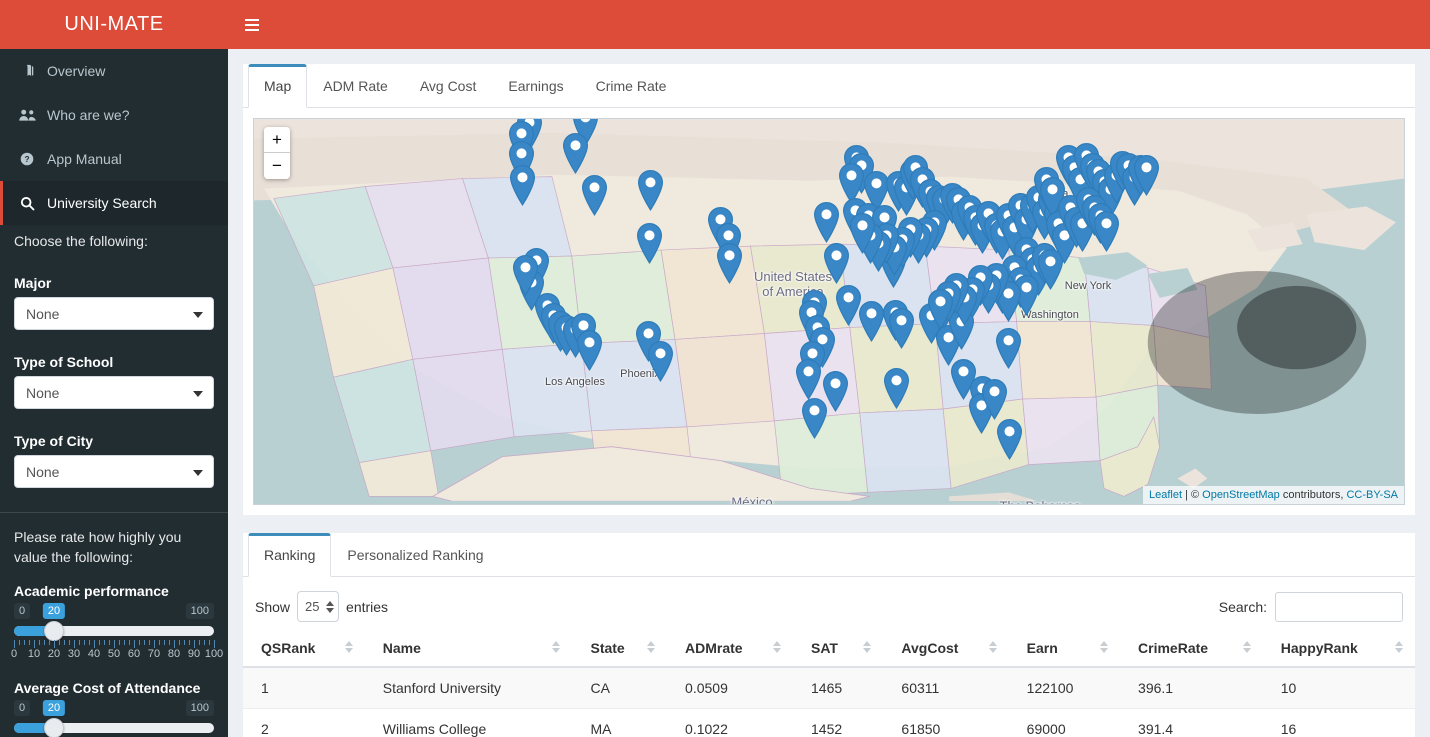 This screenshot has width=1430, height=737. What do you see at coordinates (829, 555) in the screenshot?
I see `ranking-tabs: Ranking Personalized Ranking` at bounding box center [829, 555].